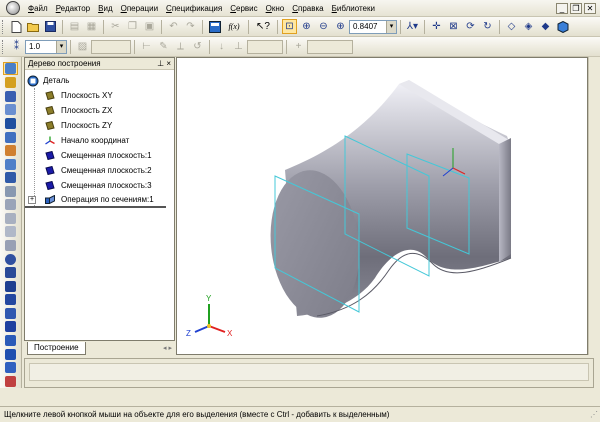  Describe the element at coordinates (487, 26) in the screenshot. I see `refresh-icon: ↻` at that location.